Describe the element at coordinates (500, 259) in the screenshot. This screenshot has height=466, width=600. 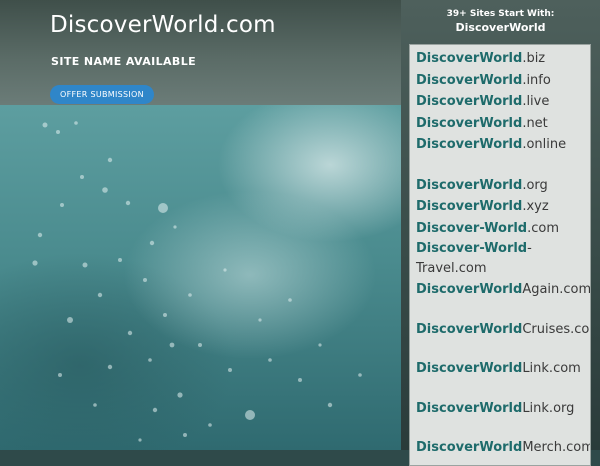
I see `domain-link: Discover-World-Travel.com` at that location.